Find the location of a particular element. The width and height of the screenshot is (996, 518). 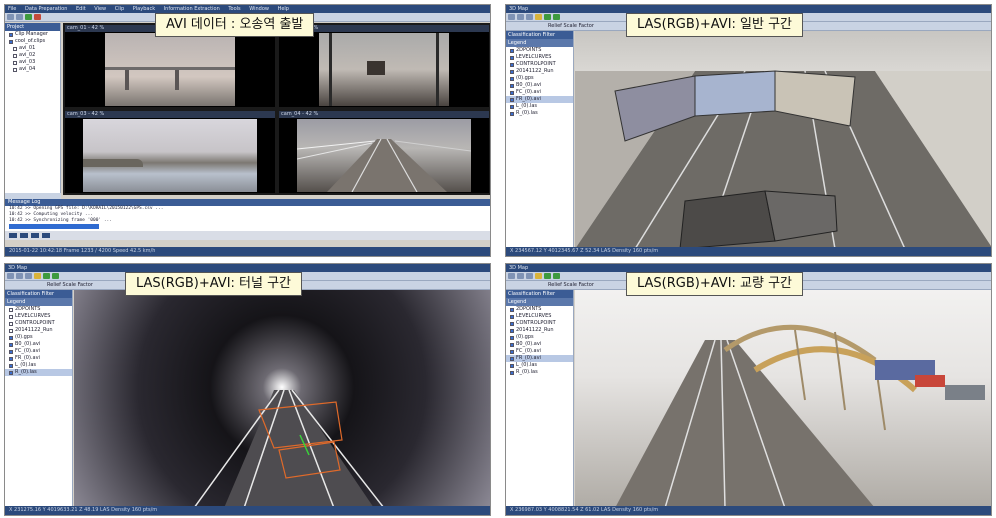

tree-item: avi_03 is located at coordinates (32, 62).